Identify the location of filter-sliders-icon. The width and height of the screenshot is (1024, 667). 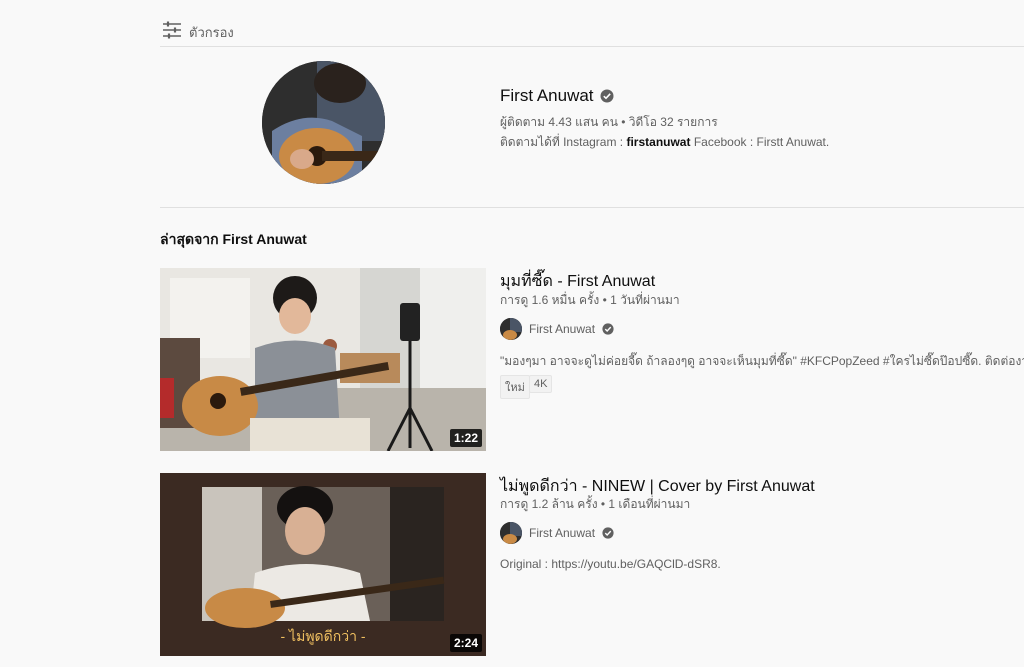
(172, 30).